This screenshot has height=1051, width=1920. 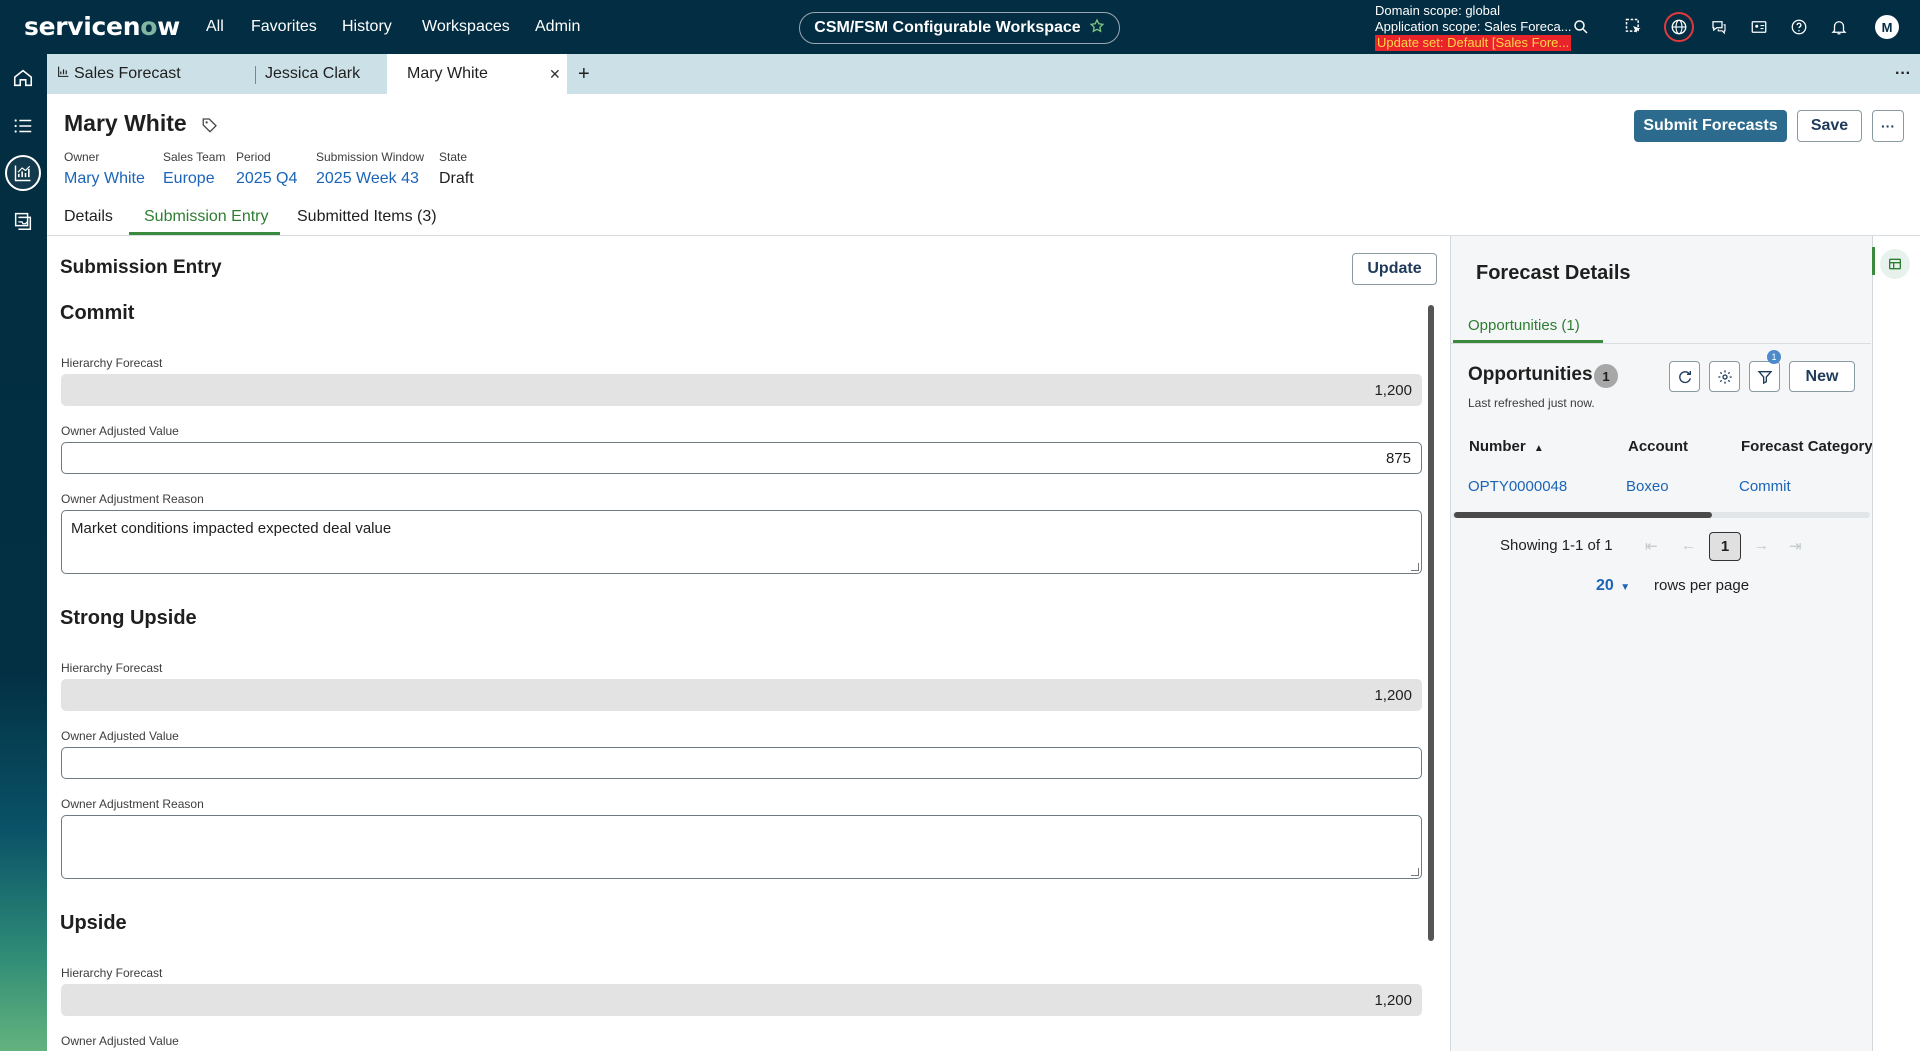 I want to click on cursor-select-icon, so click(x=1634, y=27).